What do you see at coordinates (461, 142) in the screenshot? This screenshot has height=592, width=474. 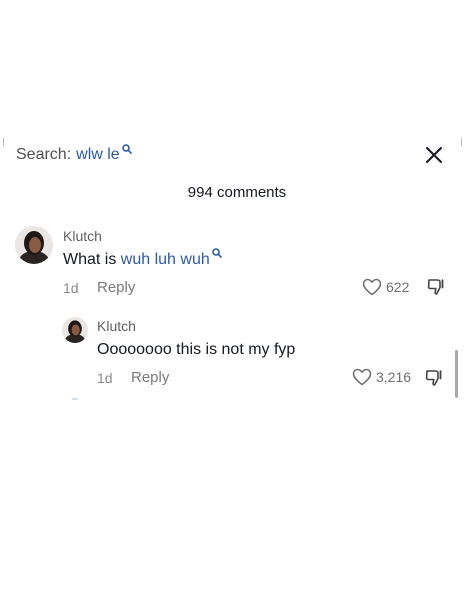 I see `edge-mark-right` at bounding box center [461, 142].